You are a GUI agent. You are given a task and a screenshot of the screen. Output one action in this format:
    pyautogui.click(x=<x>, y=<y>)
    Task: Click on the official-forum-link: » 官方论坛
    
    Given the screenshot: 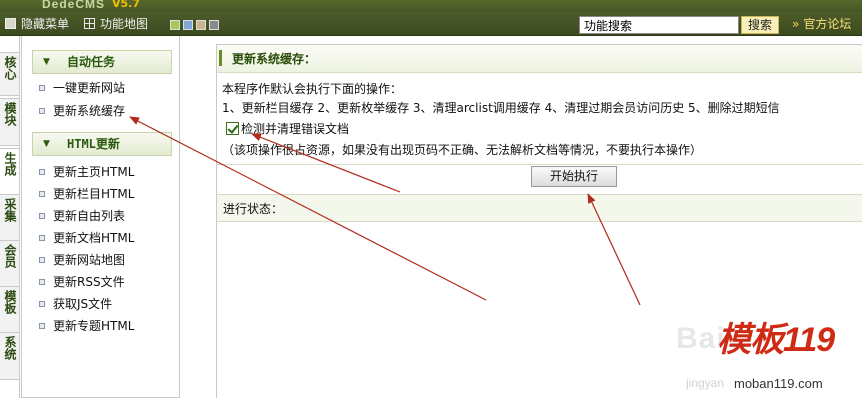 What is the action you would take?
    pyautogui.click(x=821, y=24)
    